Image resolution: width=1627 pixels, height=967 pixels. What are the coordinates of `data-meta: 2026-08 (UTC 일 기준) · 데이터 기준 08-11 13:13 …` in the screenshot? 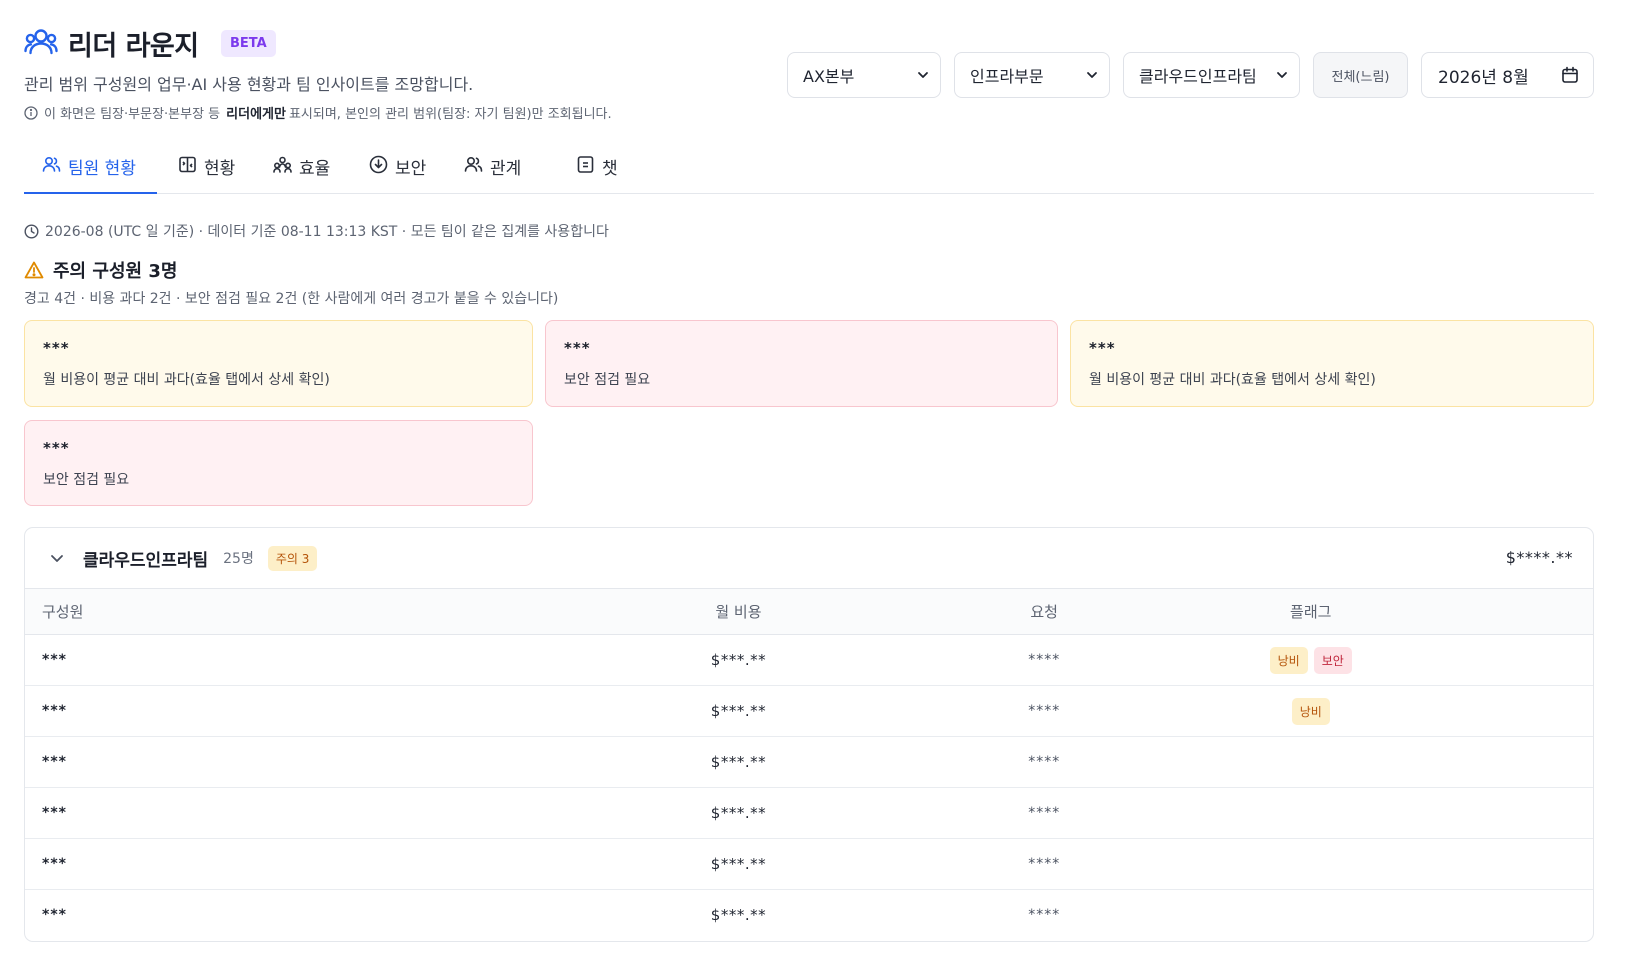 It's located at (316, 231).